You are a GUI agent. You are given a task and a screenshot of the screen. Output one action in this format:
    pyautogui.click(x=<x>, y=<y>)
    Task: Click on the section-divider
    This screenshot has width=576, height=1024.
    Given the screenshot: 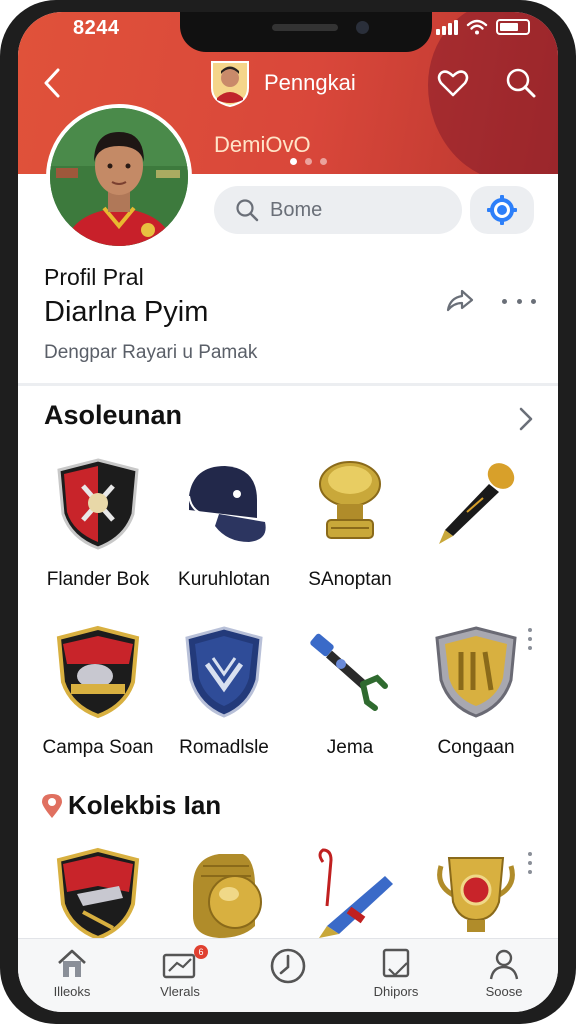 What is the action you would take?
    pyautogui.click(x=288, y=384)
    